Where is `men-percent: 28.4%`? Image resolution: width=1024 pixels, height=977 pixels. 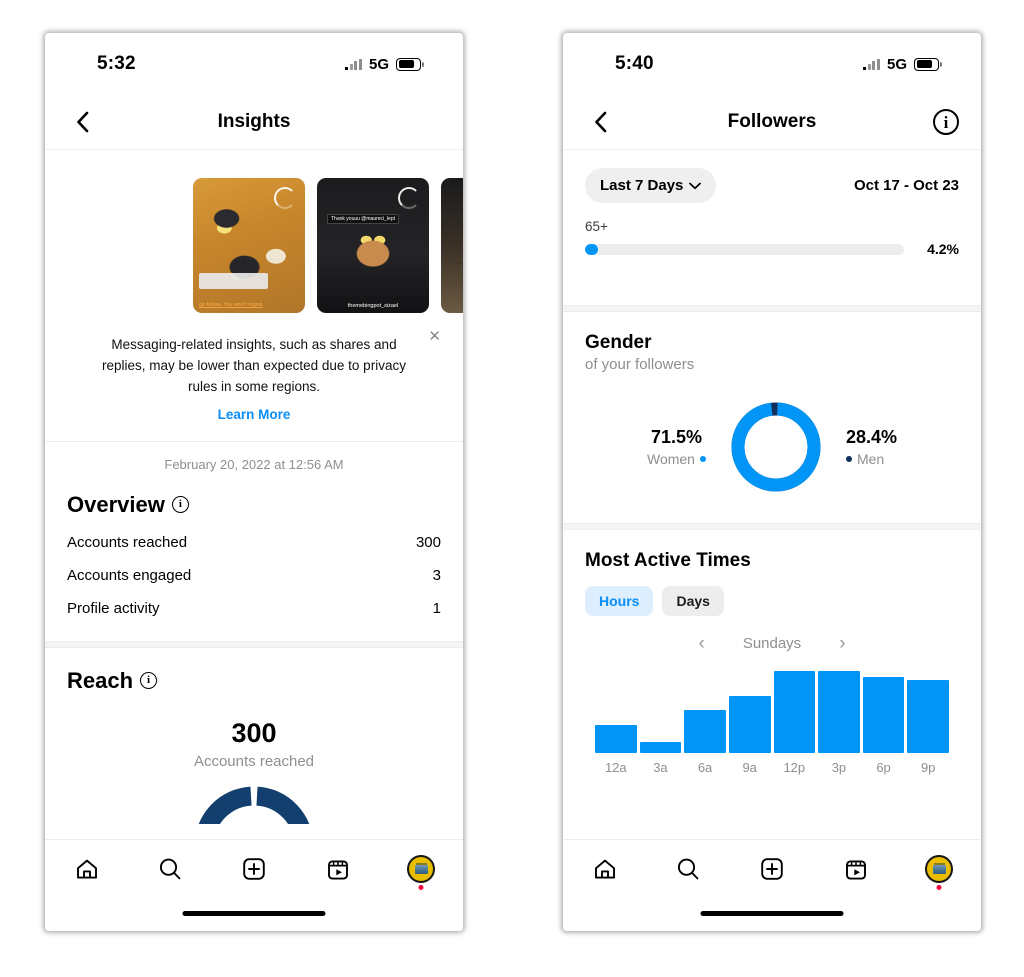 men-percent: 28.4% is located at coordinates (871, 437).